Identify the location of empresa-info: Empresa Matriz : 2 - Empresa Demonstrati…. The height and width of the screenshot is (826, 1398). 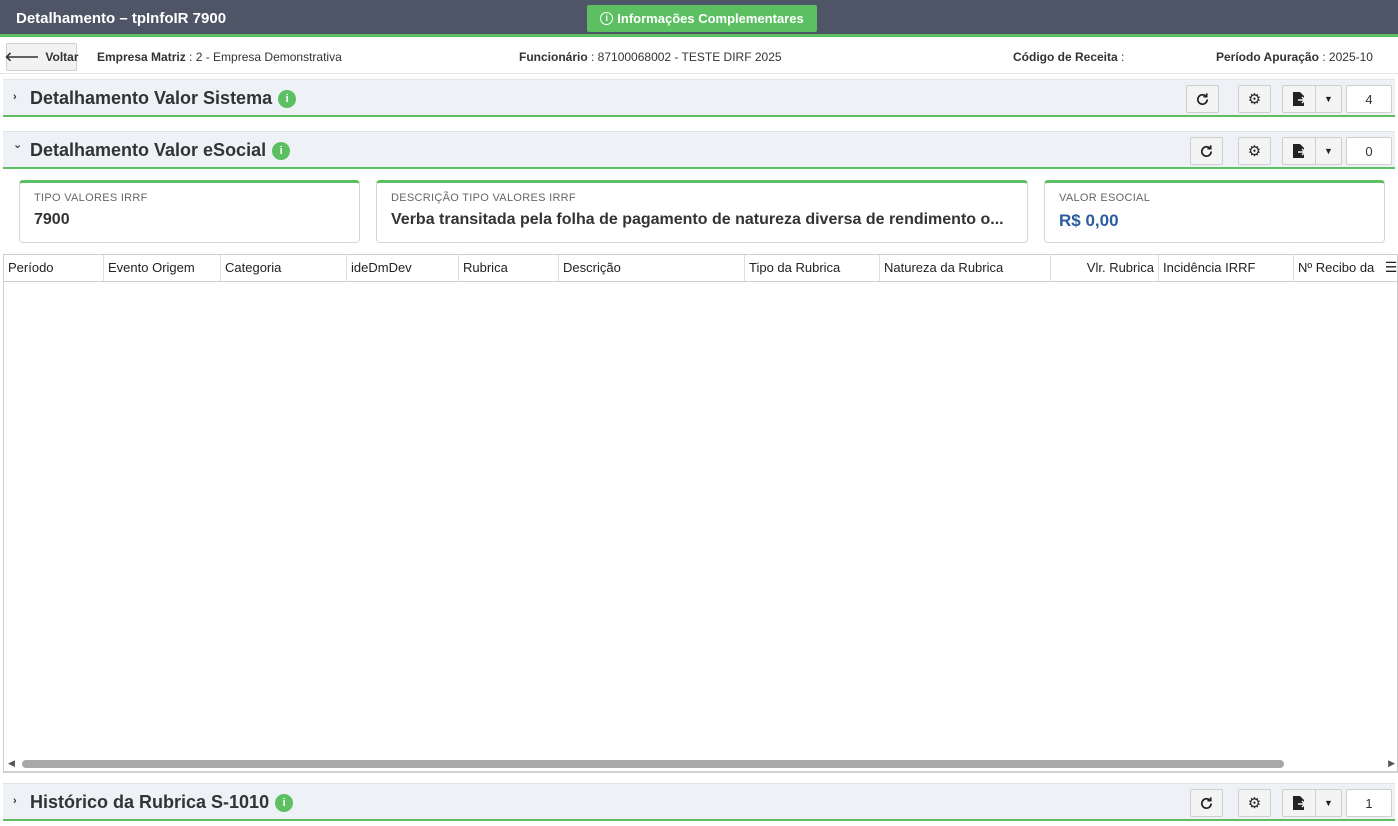
(219, 57).